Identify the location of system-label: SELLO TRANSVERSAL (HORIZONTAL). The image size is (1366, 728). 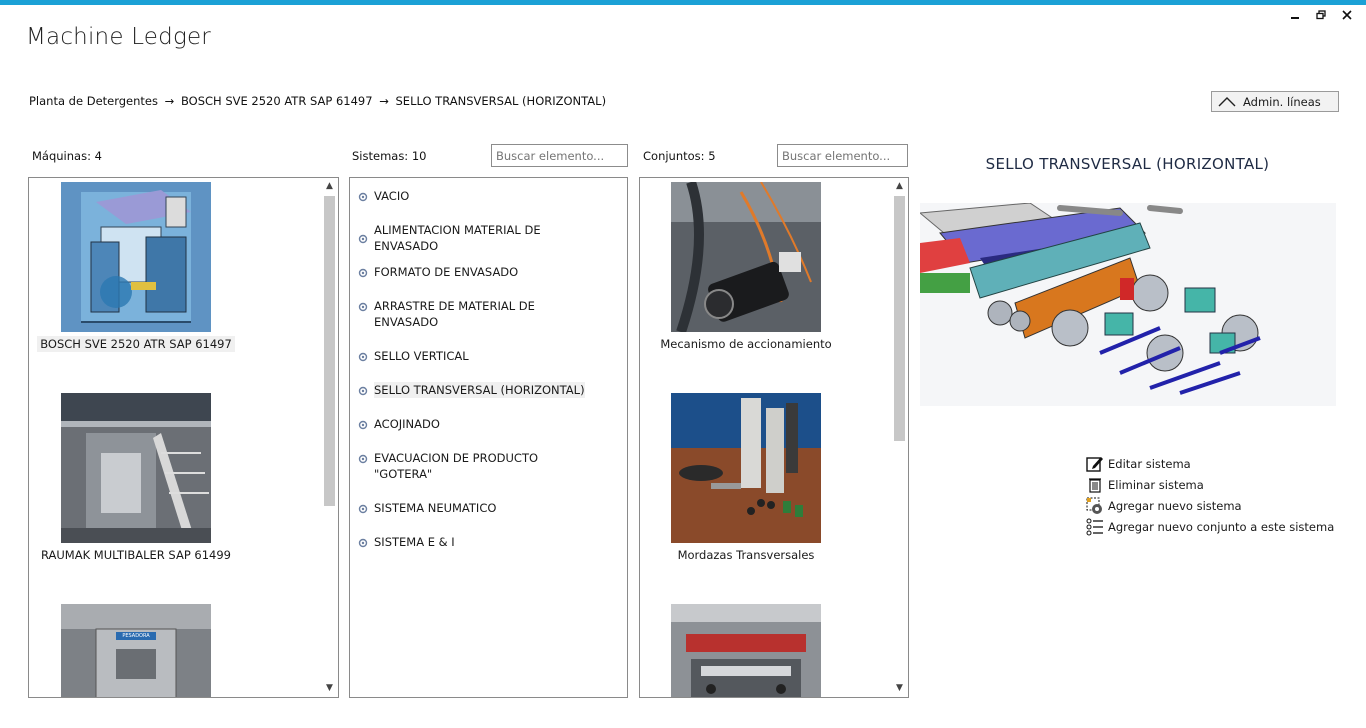
(479, 390).